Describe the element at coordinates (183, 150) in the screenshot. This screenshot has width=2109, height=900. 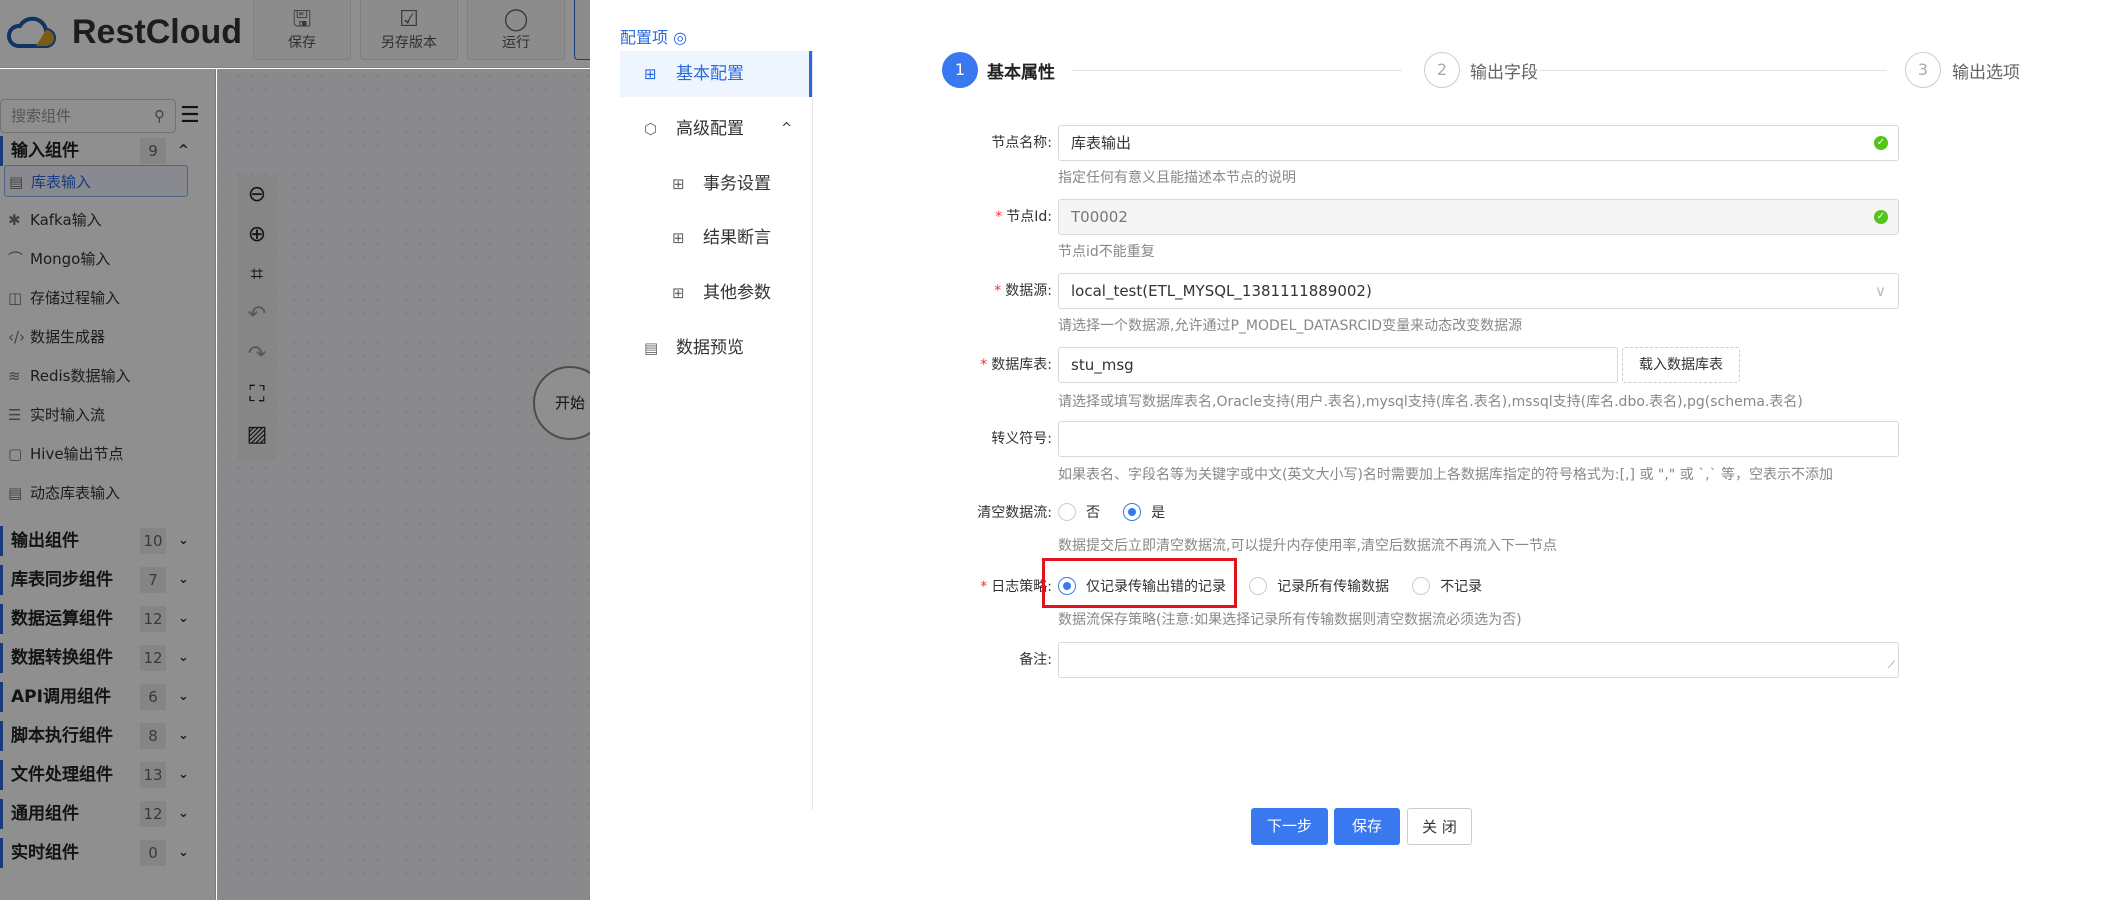
I see `chevron-up-icon: ^` at that location.